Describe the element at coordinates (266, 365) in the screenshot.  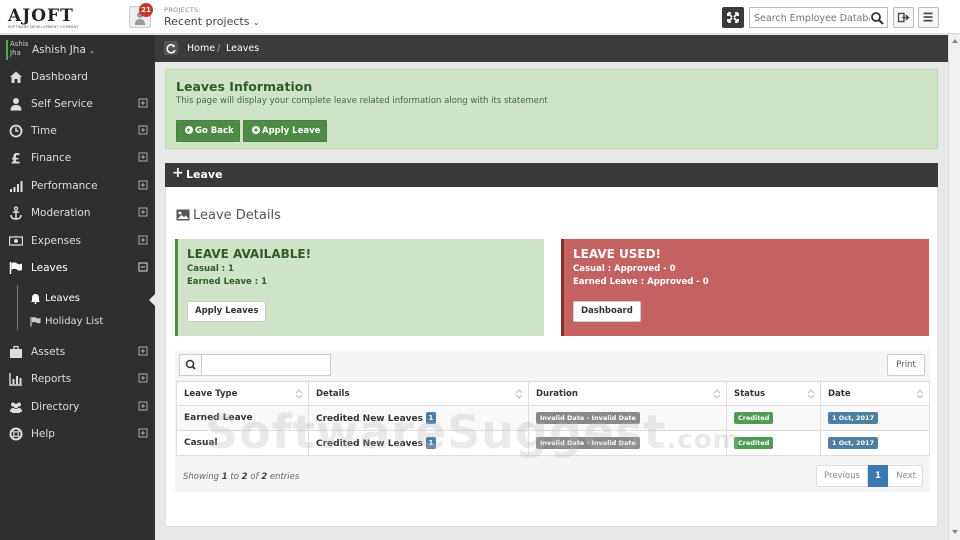
I see `table-search-input` at that location.